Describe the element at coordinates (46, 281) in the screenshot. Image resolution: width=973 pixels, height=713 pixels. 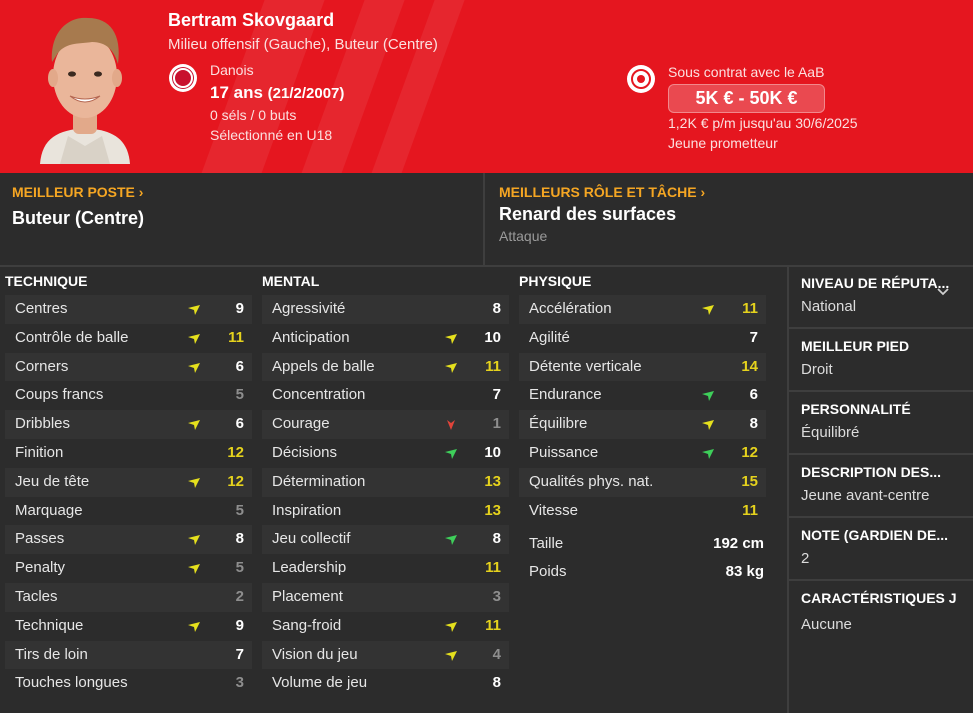
I see `technical-title: TECHNIQUE` at that location.